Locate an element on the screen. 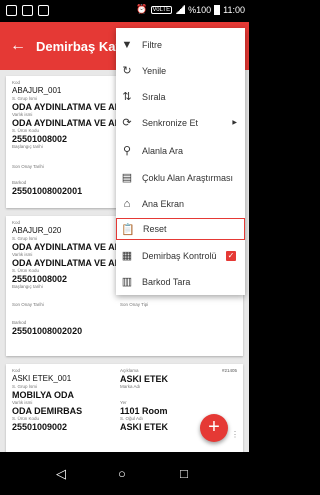  menu-item-label: Barkod Tara is located at coordinates (166, 281).